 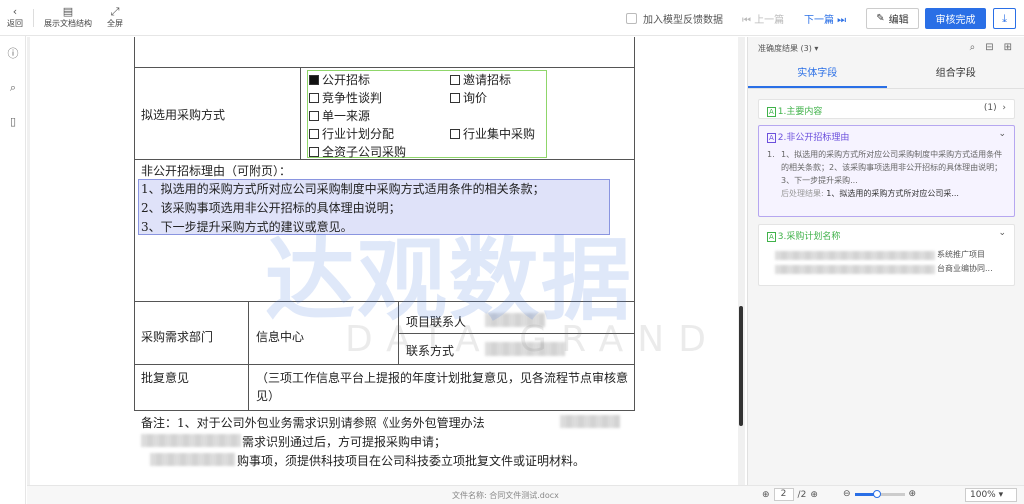 I want to click on table-border-left, so click(x=134, y=223).